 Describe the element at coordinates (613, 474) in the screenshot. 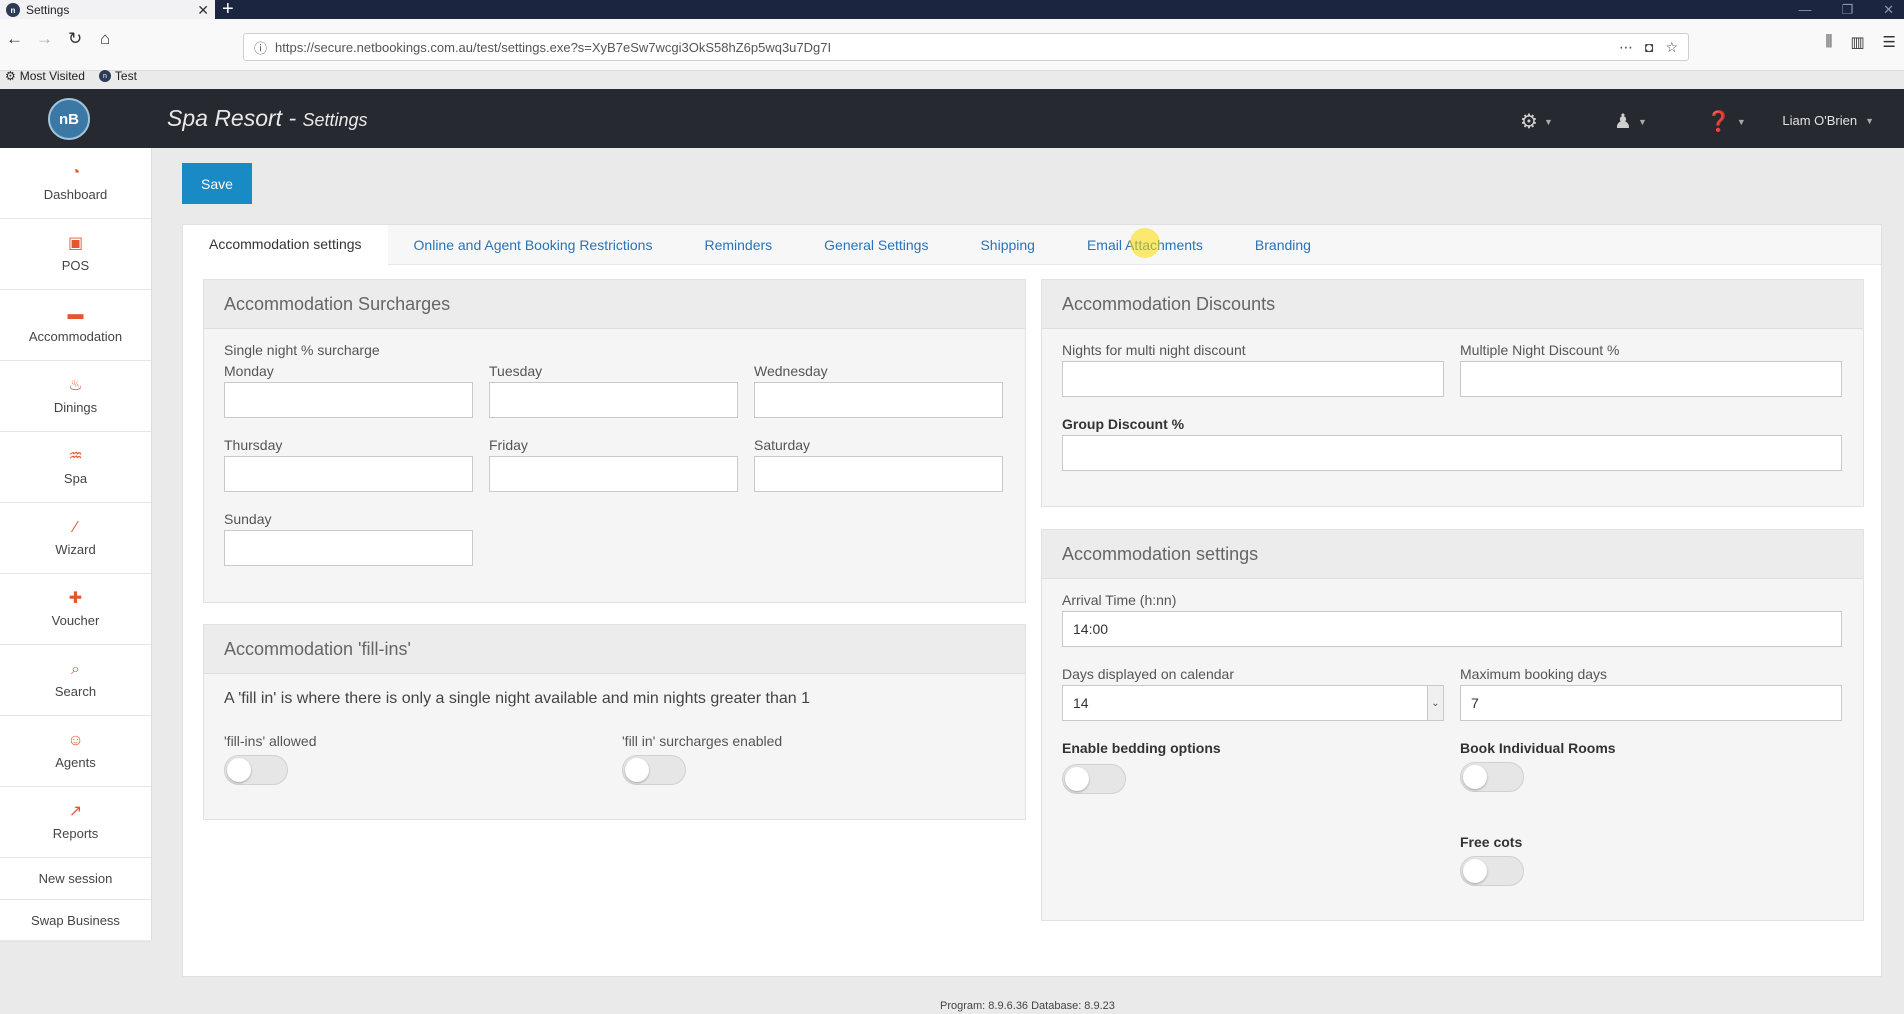

I see `friday-input` at that location.